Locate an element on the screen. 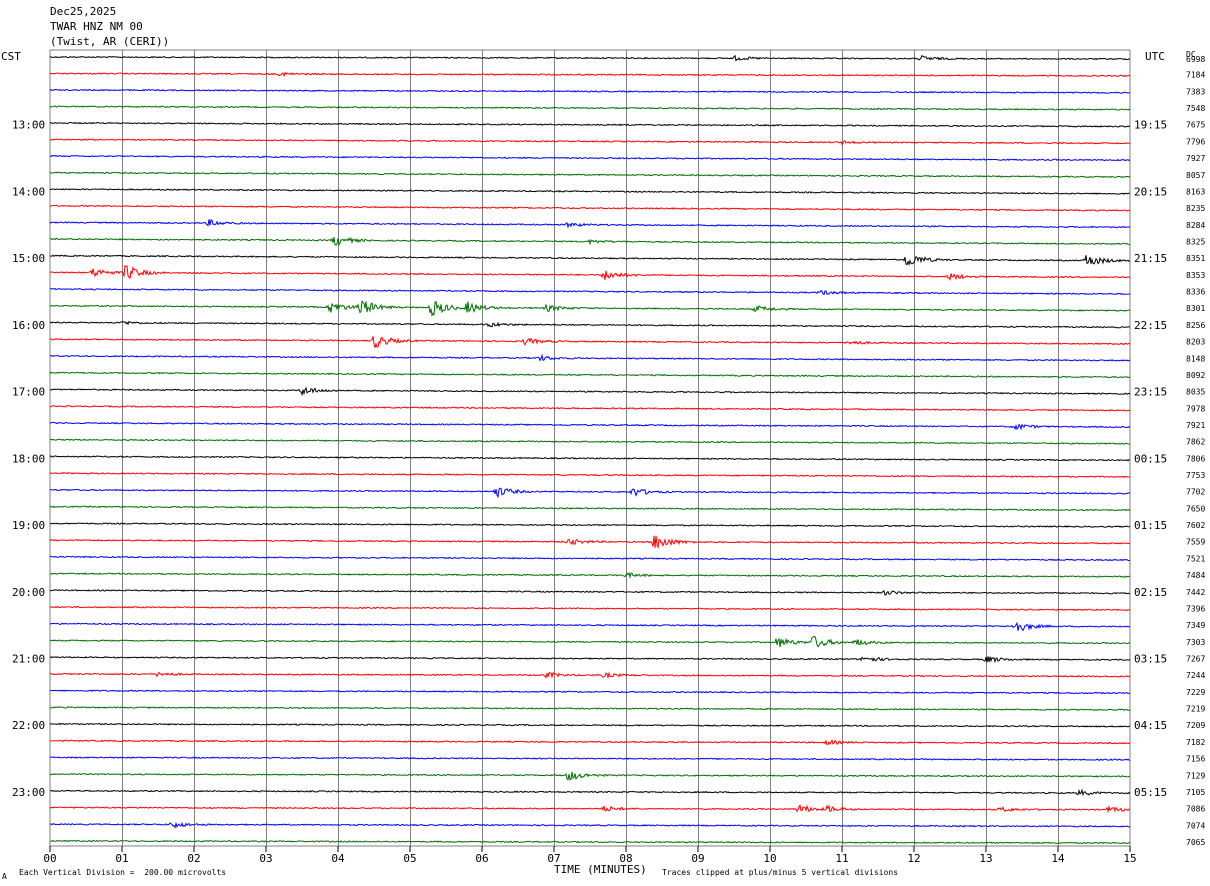 The width and height of the screenshot is (1210, 886). dc-offset-label: 8284 is located at coordinates (1195, 225).